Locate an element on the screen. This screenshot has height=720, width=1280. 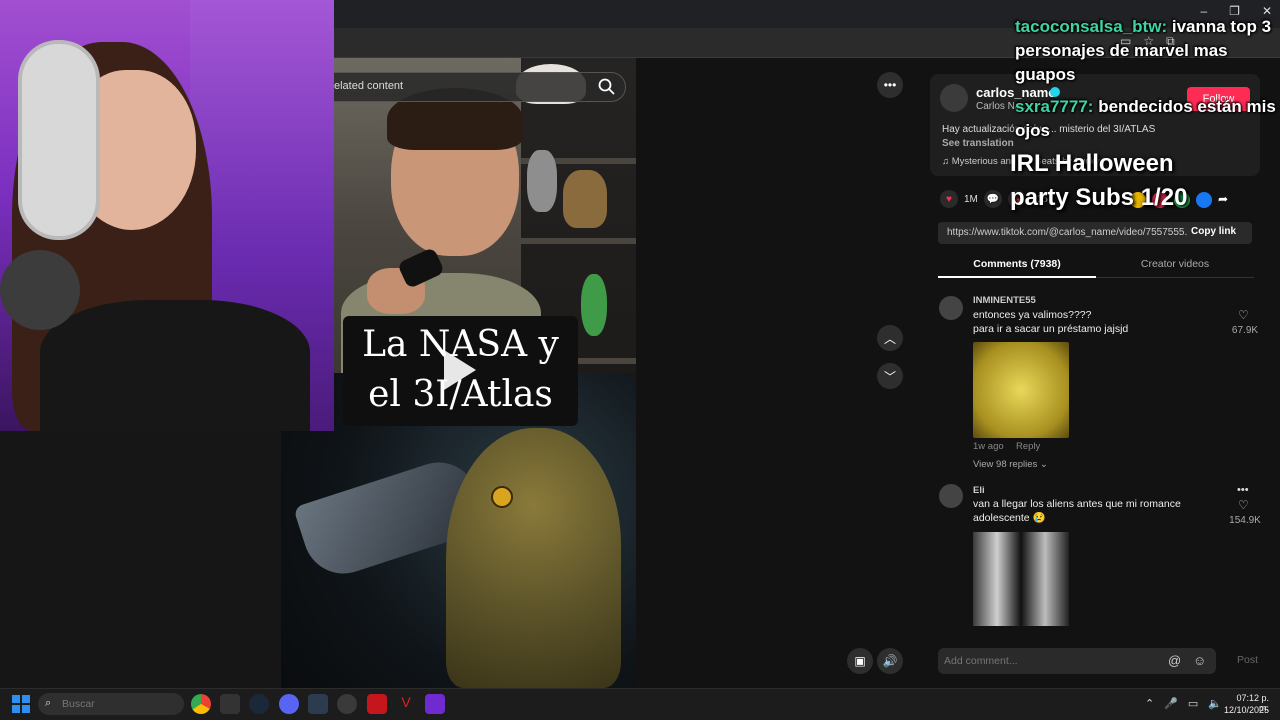
comment-text: adolescente 😢 is located at coordinates (1009, 518).